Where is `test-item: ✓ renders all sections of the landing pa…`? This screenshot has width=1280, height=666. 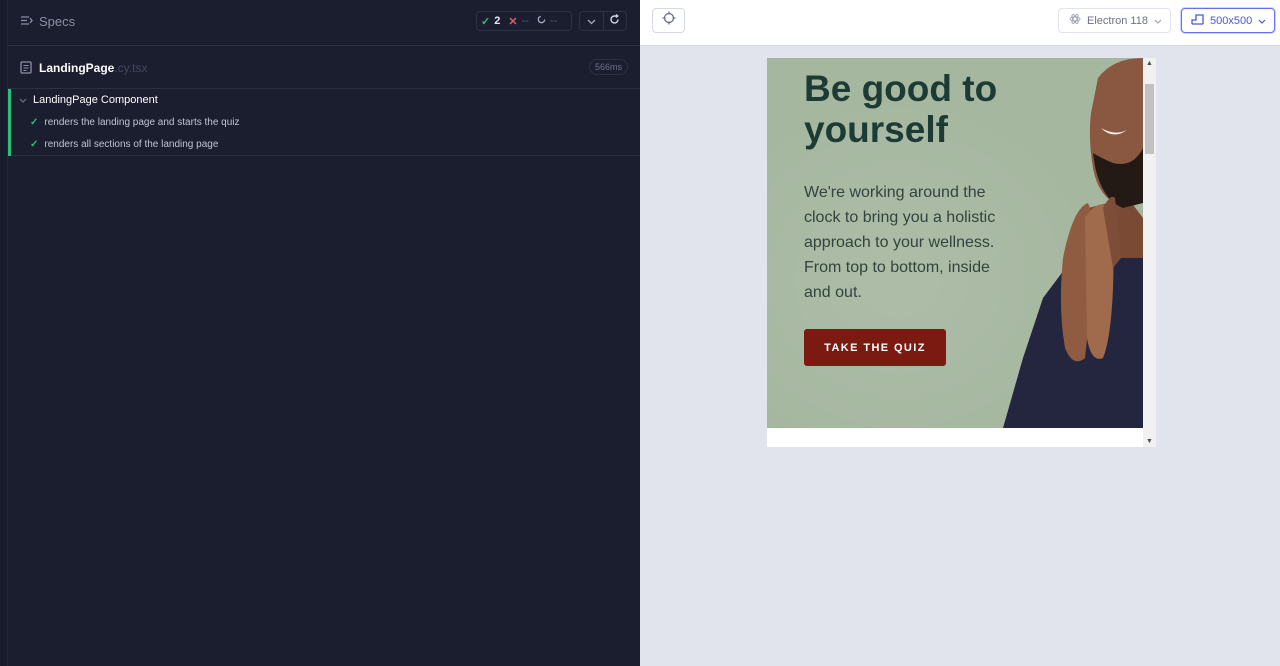 test-item: ✓ renders all sections of the landing pa… is located at coordinates (124, 144).